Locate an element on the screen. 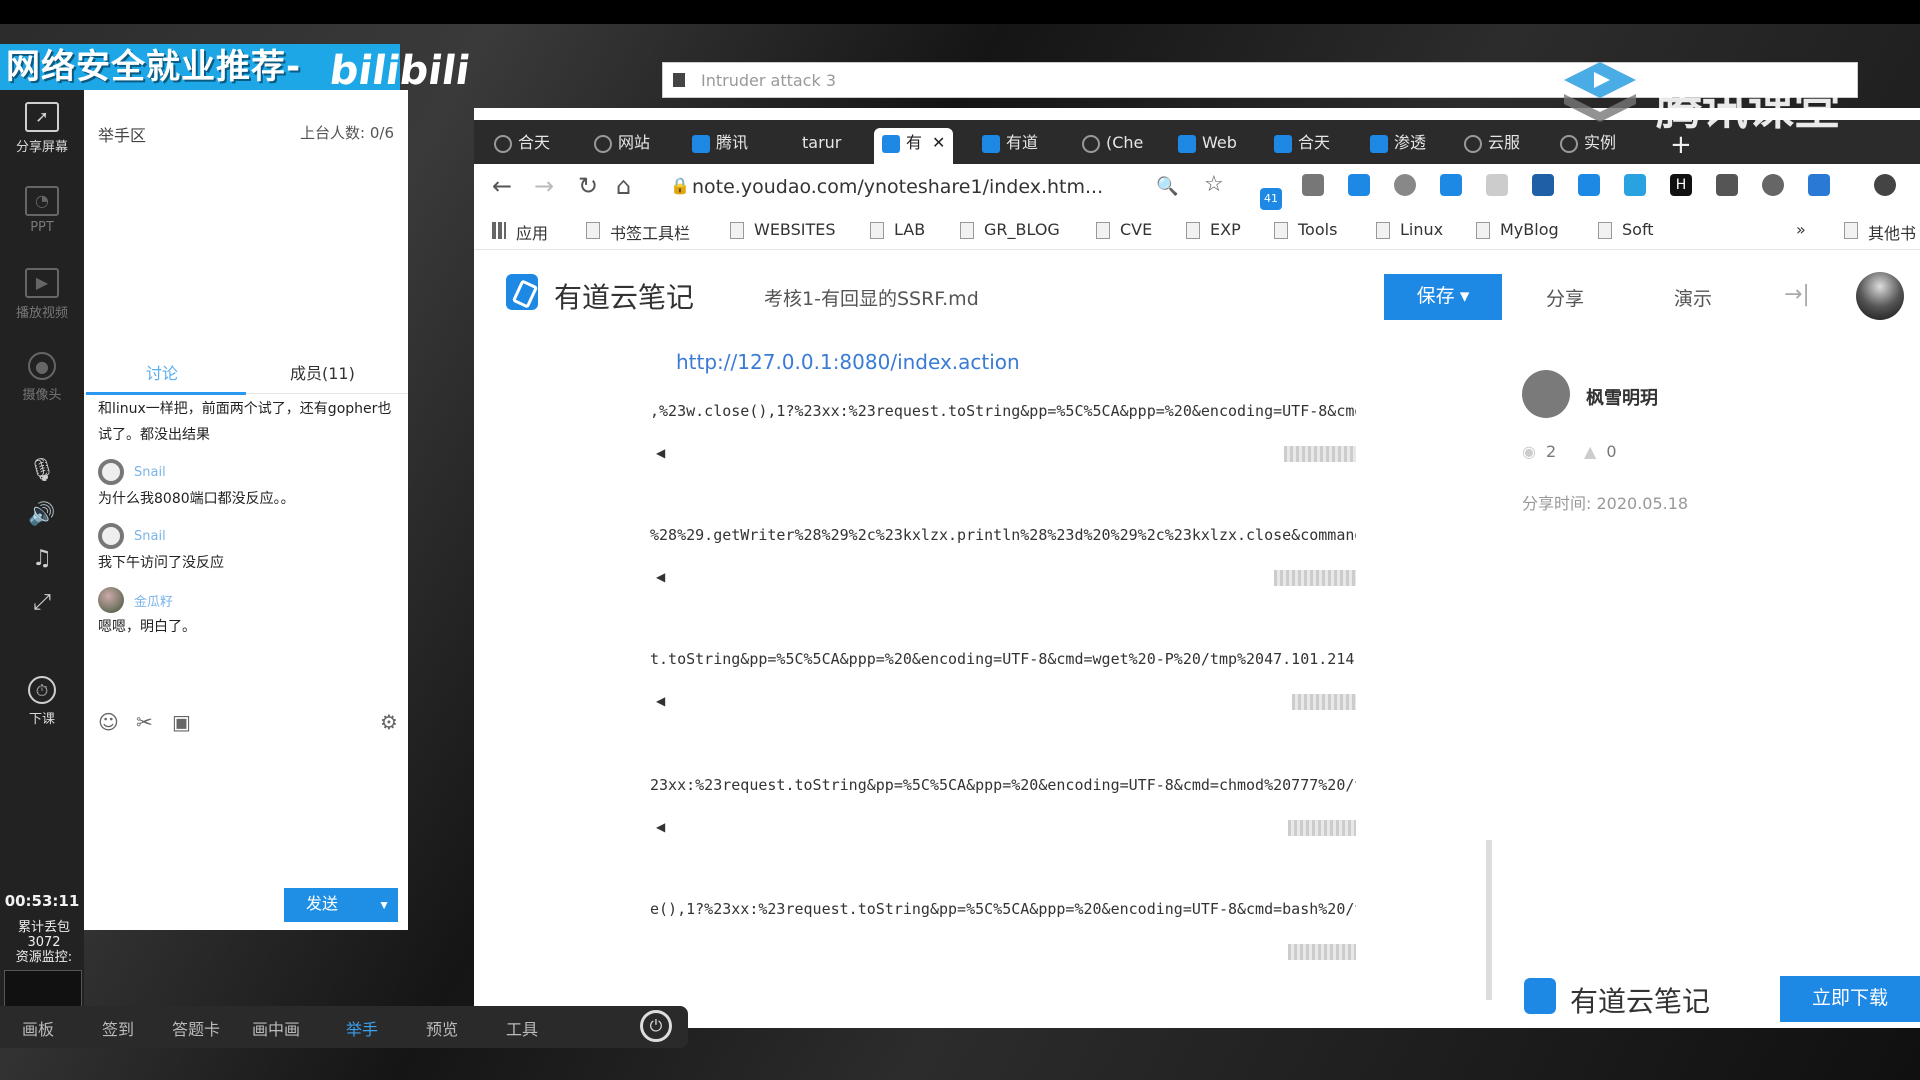 This screenshot has height=1080, width=1920. share-button: 分享 is located at coordinates (1565, 297).